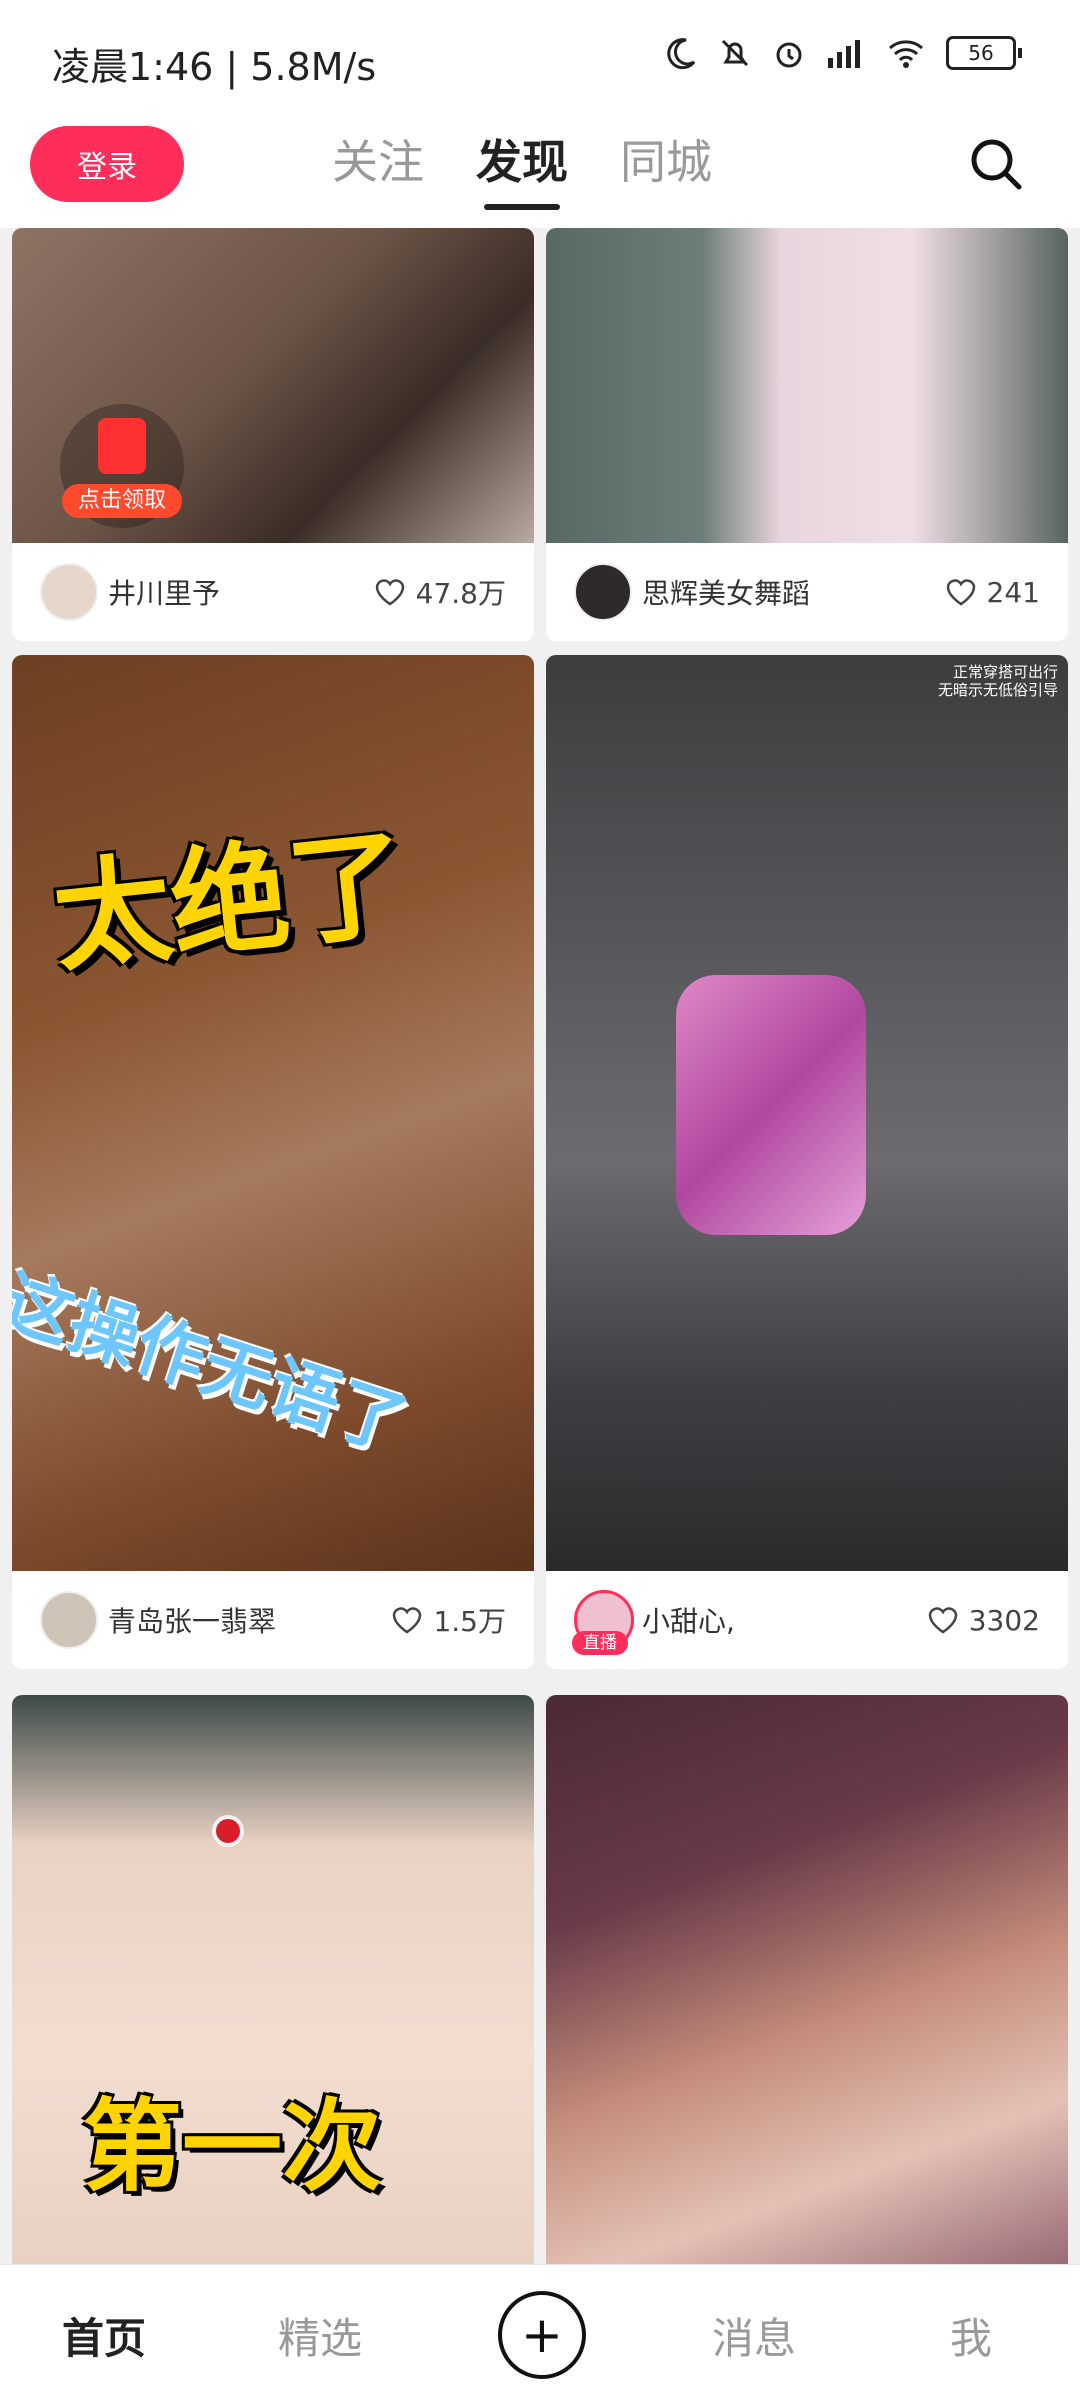 This screenshot has height=2401, width=1080. Describe the element at coordinates (754, 2335) in the screenshot. I see `nav-messages: 消息` at that location.